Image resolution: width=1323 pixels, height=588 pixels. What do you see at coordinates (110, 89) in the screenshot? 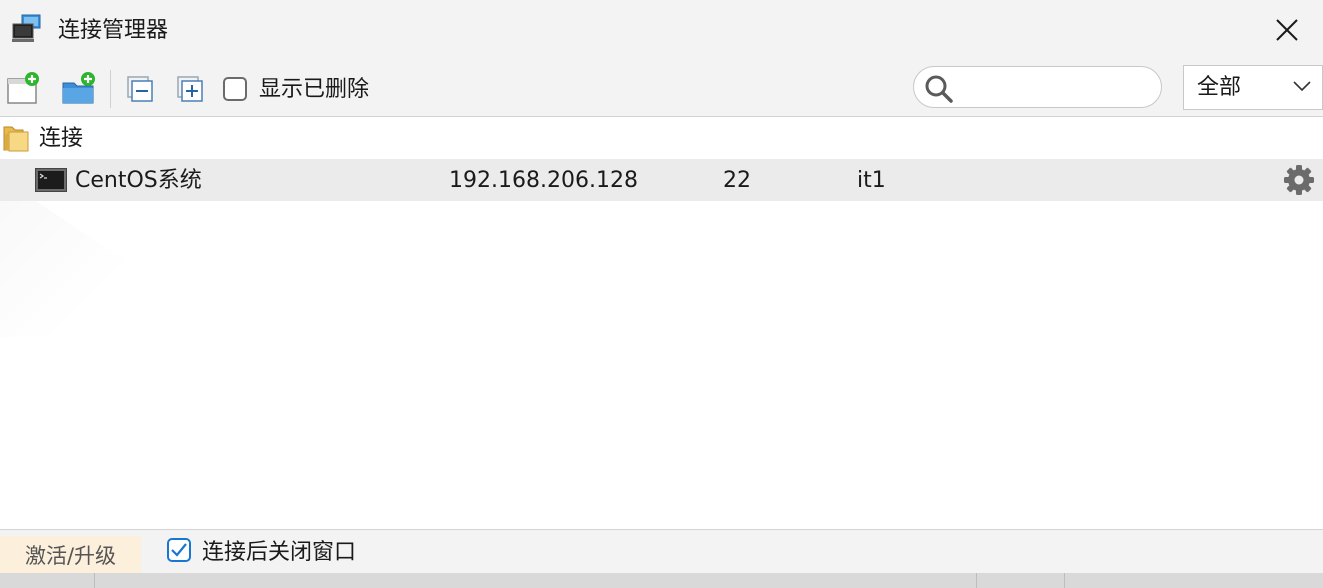
I see `toolbar-separator` at bounding box center [110, 89].